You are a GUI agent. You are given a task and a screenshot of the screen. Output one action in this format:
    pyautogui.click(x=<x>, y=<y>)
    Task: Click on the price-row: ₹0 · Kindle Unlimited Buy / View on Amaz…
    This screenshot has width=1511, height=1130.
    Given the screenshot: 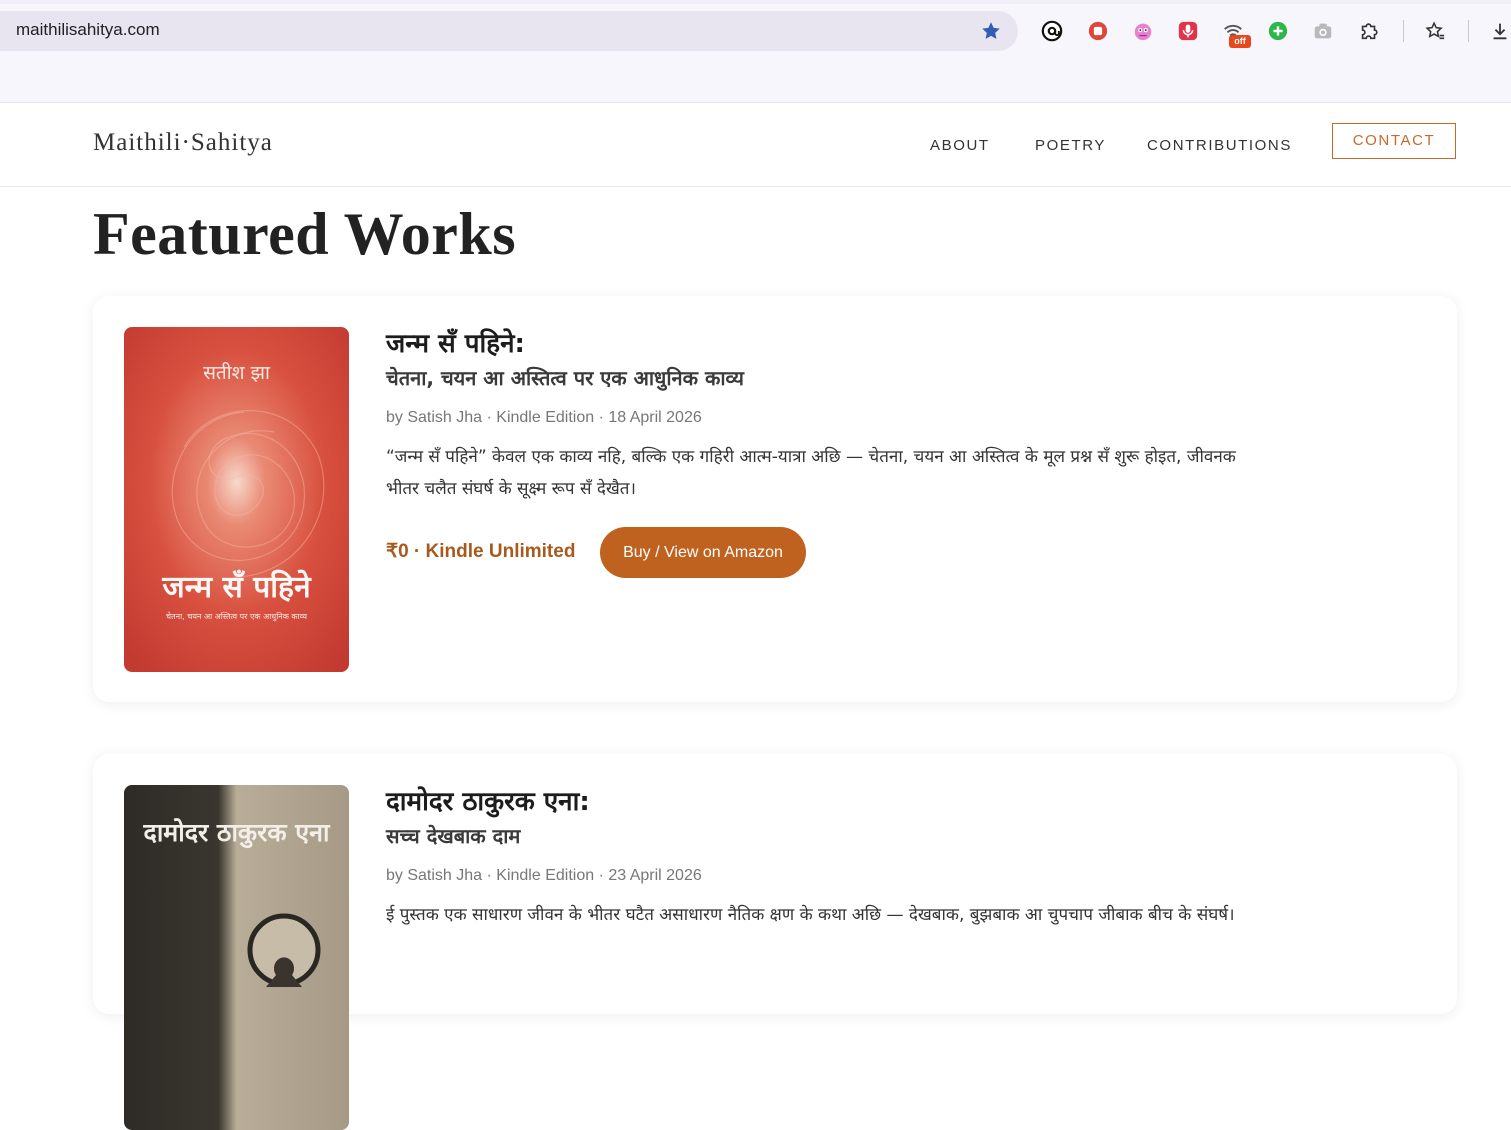 What is the action you would take?
    pyautogui.click(x=826, y=553)
    